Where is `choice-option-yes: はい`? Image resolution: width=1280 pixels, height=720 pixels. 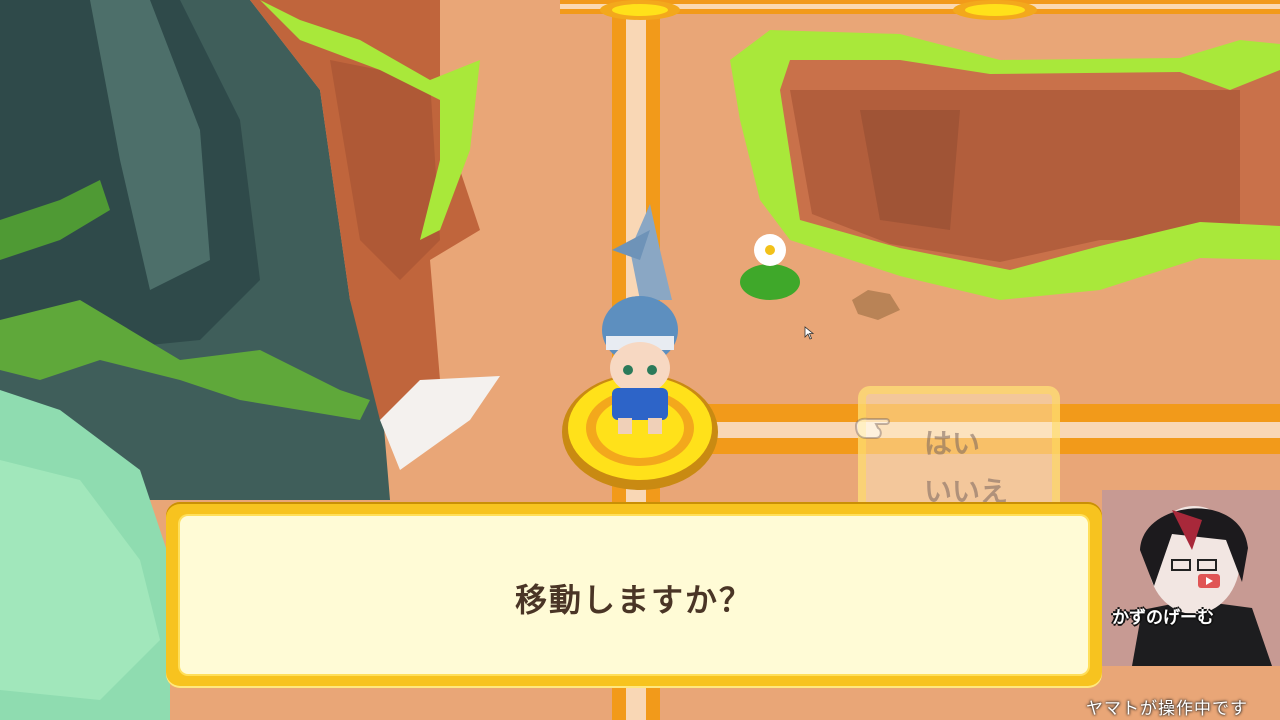
choice-option-yes: はい is located at coordinates (952, 442).